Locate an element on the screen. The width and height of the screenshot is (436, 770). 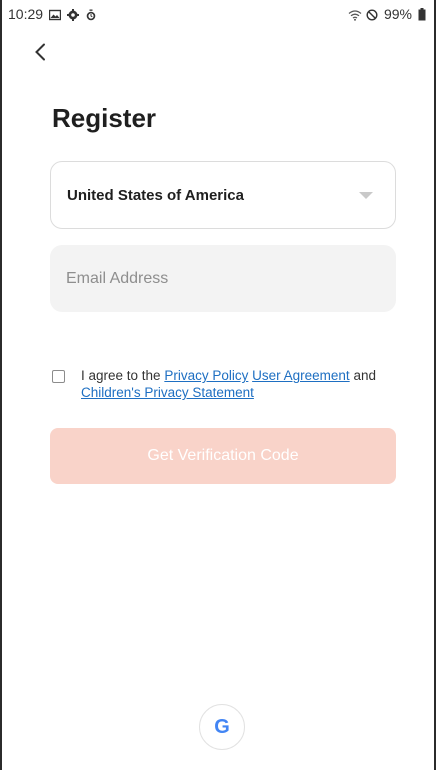
country-select: United States of America is located at coordinates (223, 195).